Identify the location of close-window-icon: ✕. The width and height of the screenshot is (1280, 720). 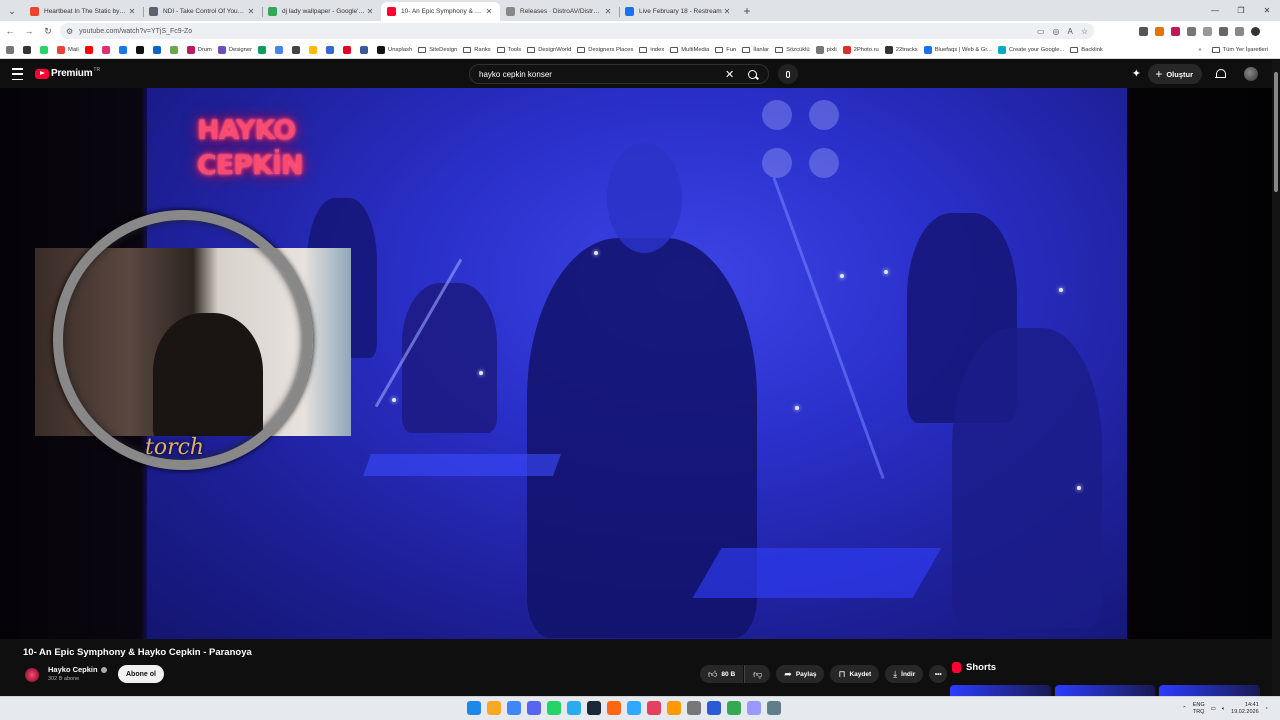
(1267, 10).